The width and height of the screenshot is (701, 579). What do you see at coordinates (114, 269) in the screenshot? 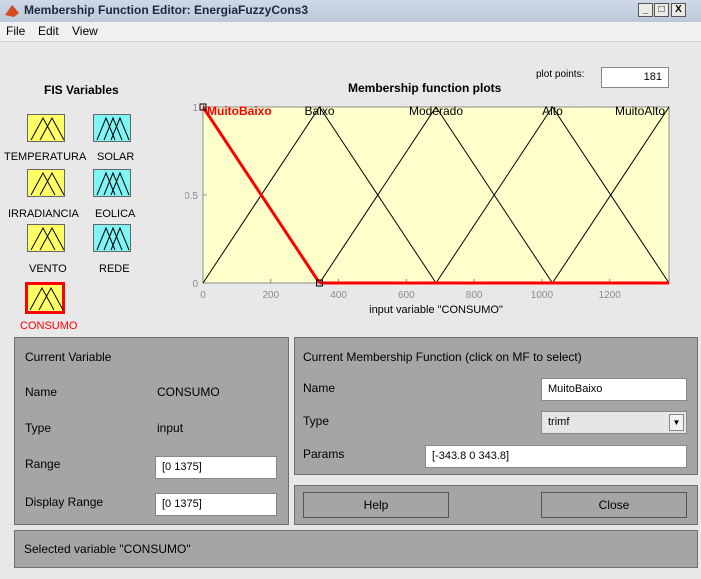
I see `output-var-rede-label: REDE` at bounding box center [114, 269].